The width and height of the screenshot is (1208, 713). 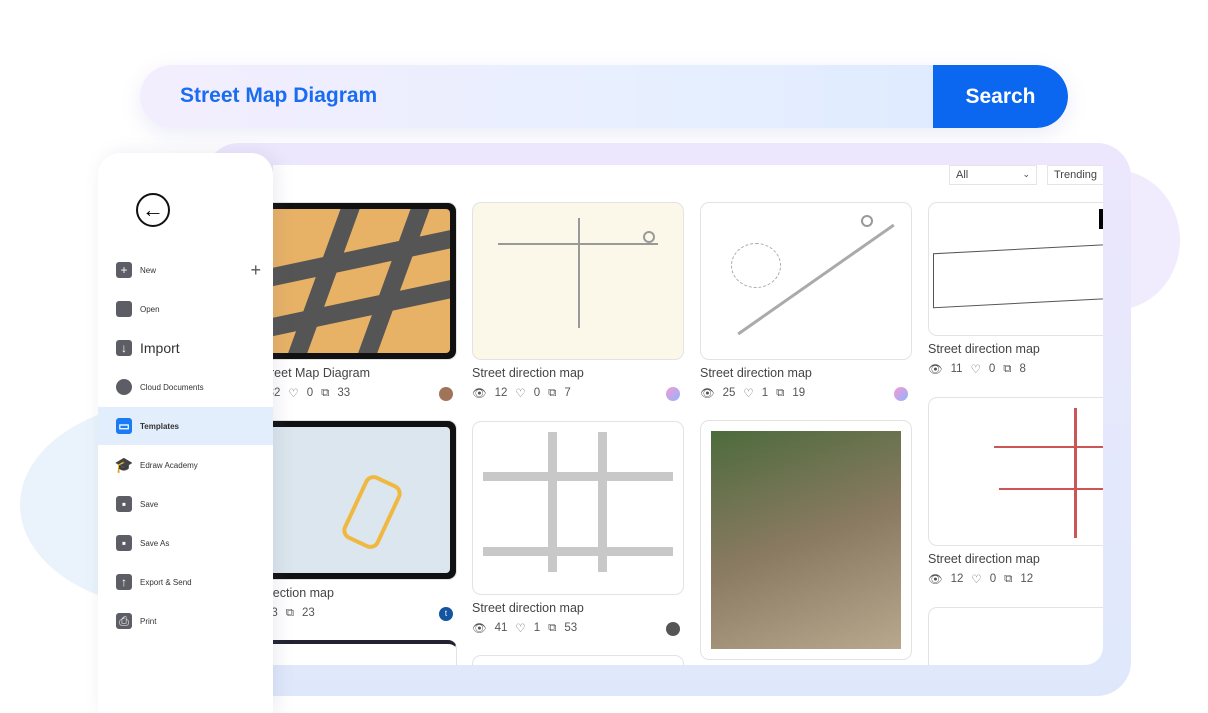 What do you see at coordinates (124, 504) in the screenshot?
I see `save-icon: ▪` at bounding box center [124, 504].